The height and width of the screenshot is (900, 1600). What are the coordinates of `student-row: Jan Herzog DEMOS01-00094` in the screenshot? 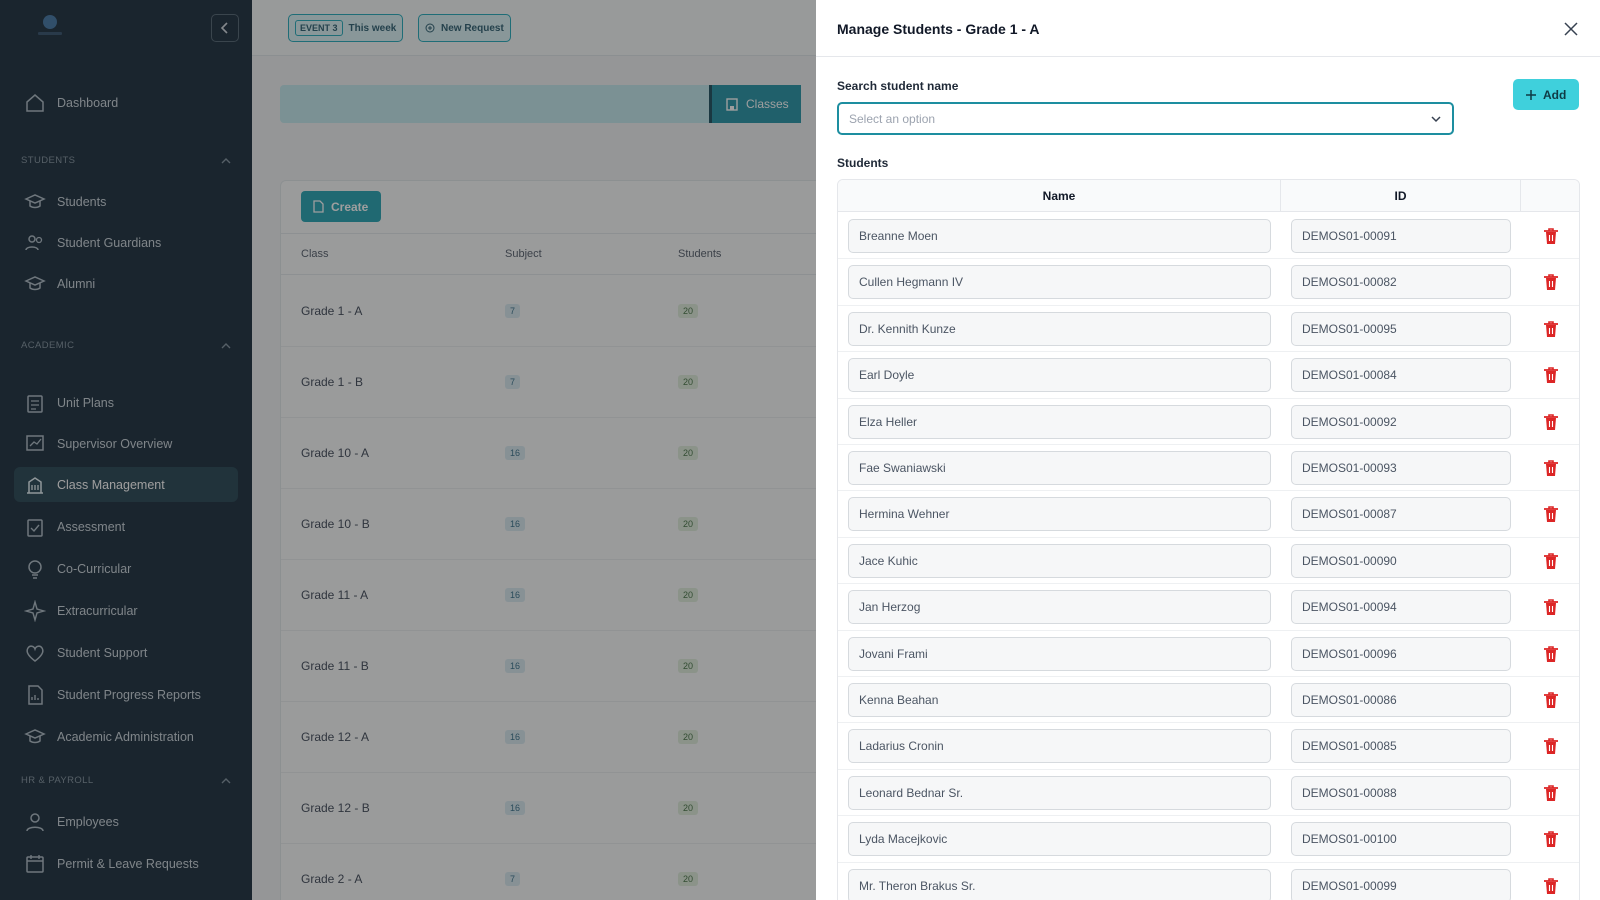 It's located at (1208, 607).